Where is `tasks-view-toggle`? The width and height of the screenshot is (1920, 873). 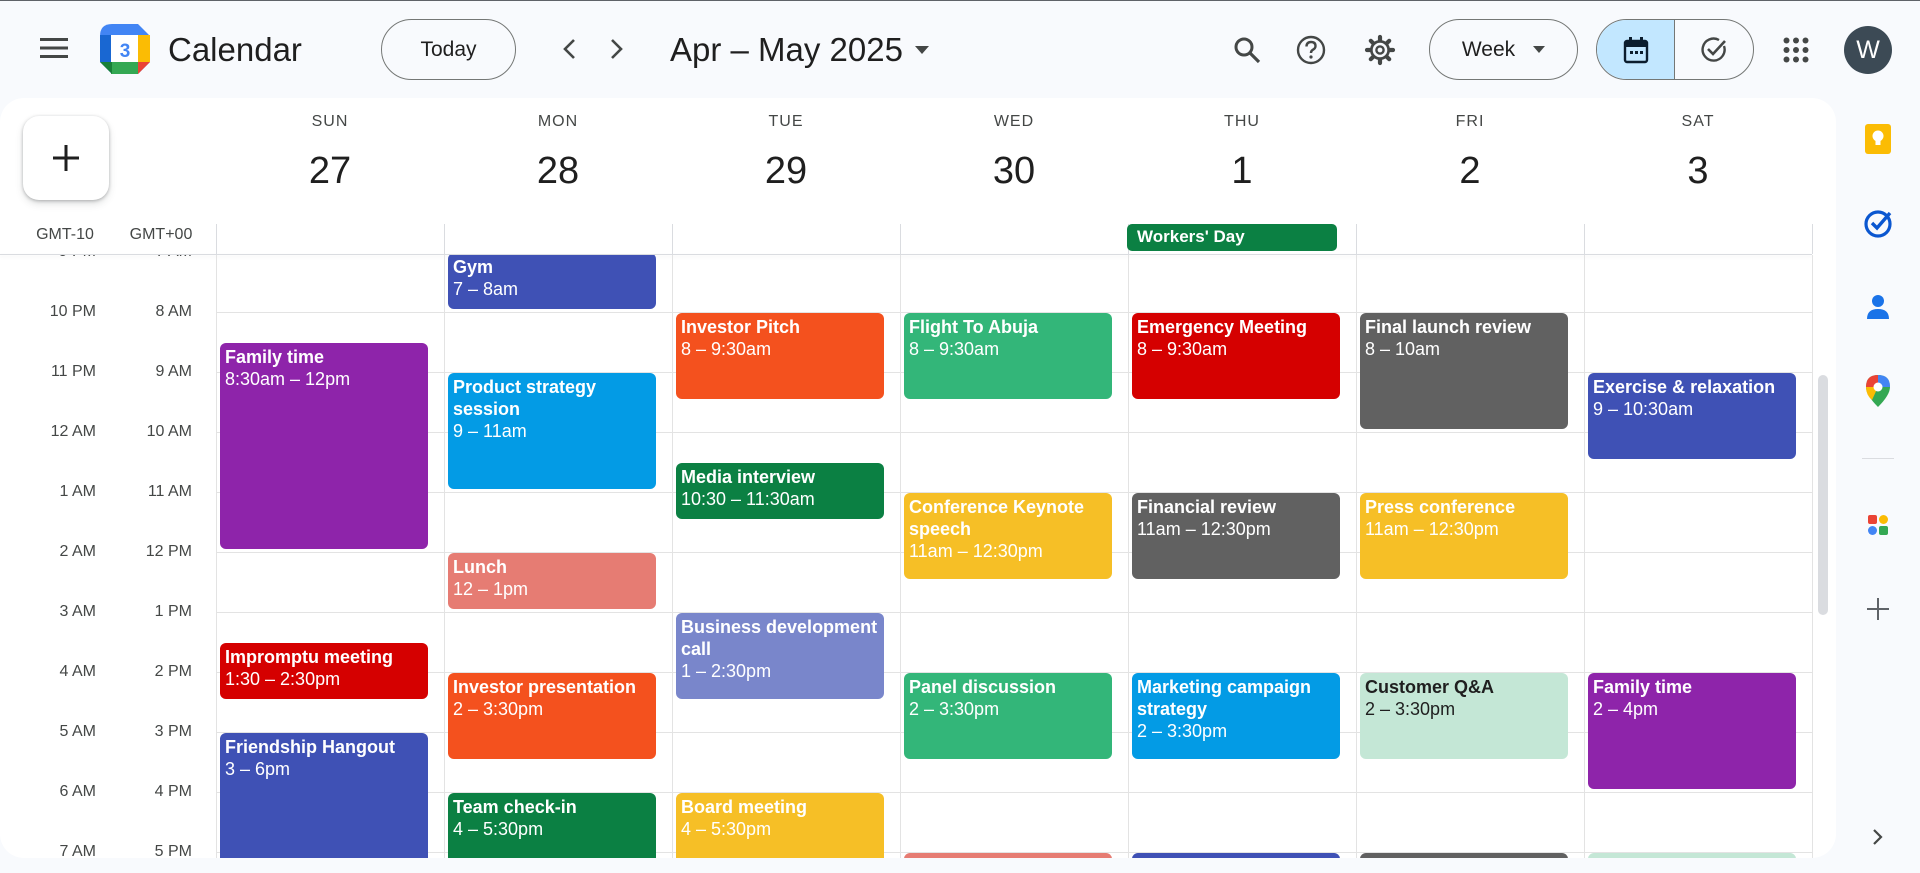
tasks-view-toggle is located at coordinates (1714, 49).